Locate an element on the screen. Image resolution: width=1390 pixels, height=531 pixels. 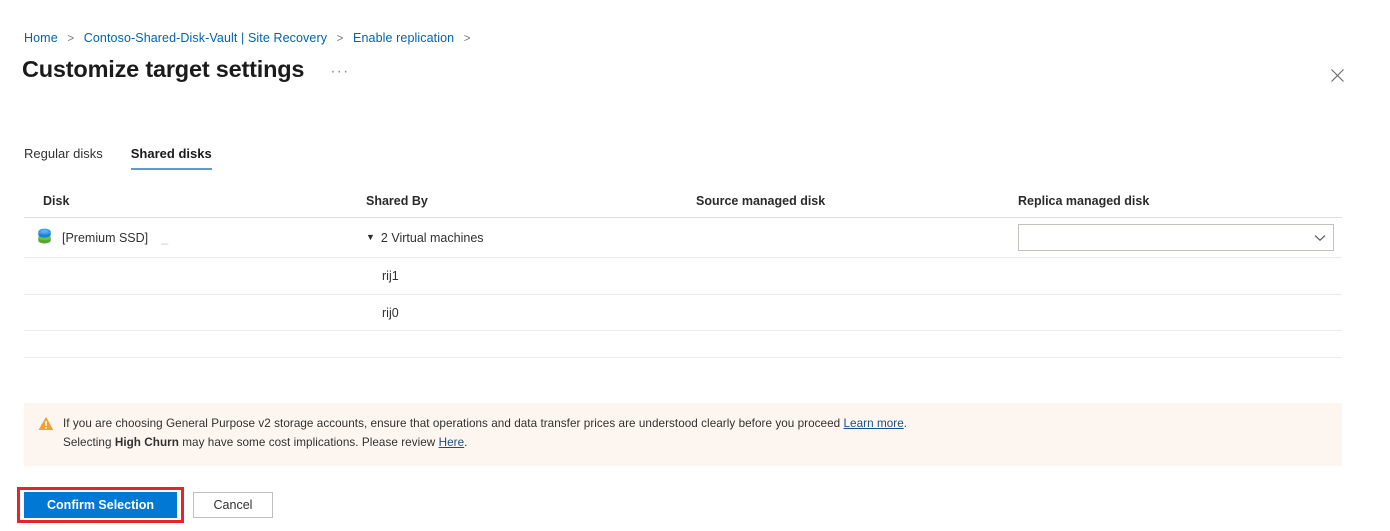
tab-regular-disks: Regular disks is located at coordinates (63, 158).